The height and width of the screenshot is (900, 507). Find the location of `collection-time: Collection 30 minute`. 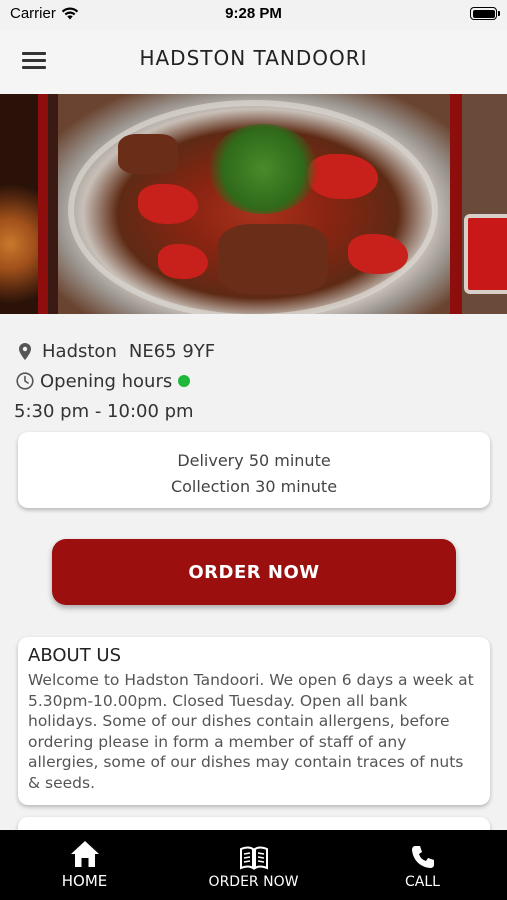

collection-time: Collection 30 minute is located at coordinates (254, 486).